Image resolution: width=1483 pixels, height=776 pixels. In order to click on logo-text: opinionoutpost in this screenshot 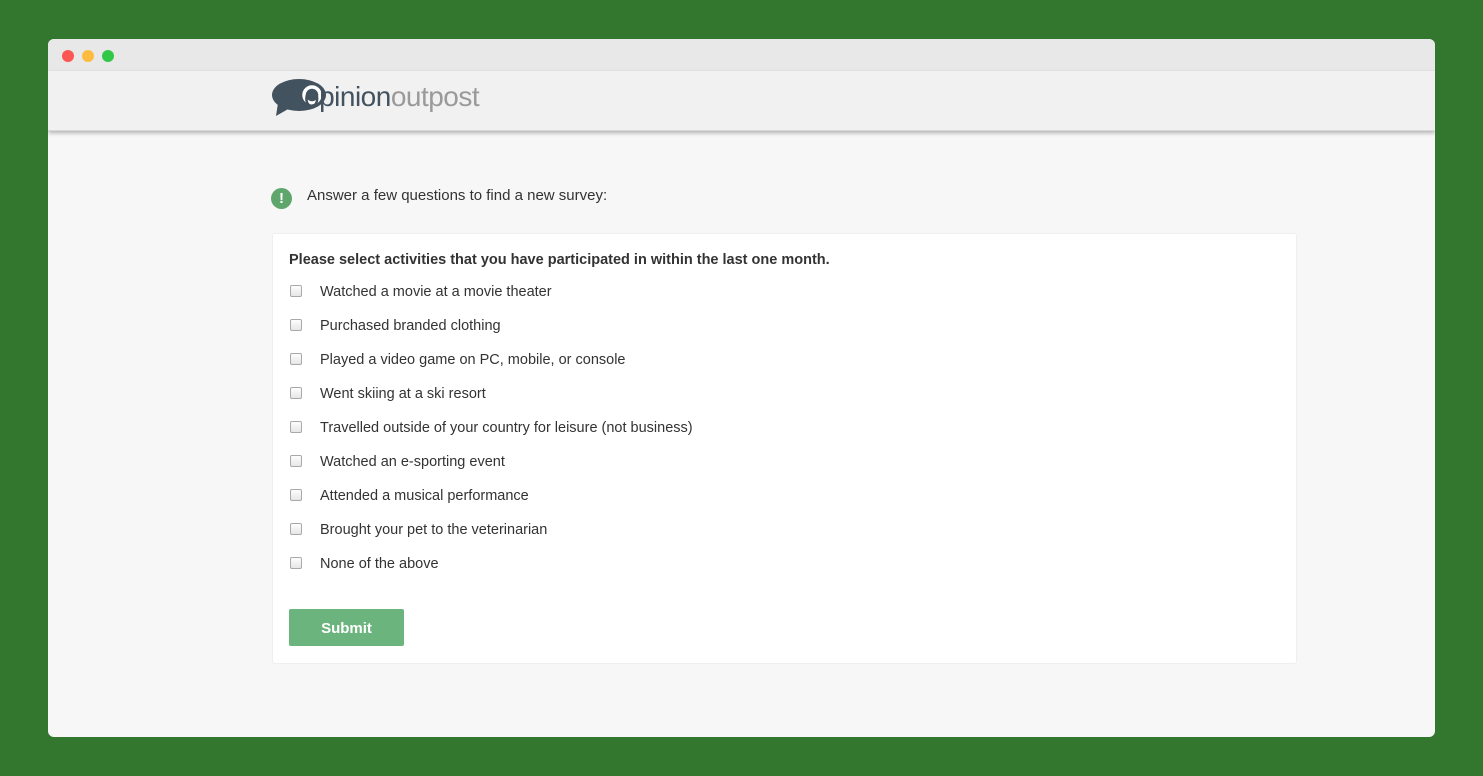, I will do `click(392, 97)`.